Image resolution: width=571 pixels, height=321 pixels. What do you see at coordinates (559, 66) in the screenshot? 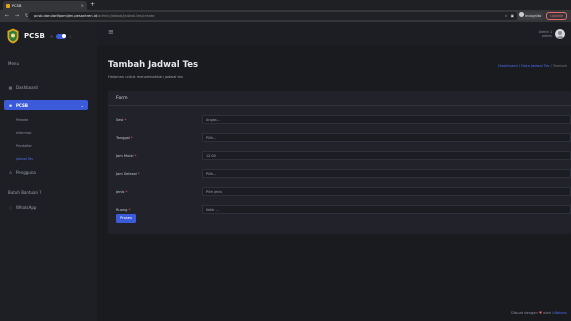
I see `breadcrumb-current: Tambah` at bounding box center [559, 66].